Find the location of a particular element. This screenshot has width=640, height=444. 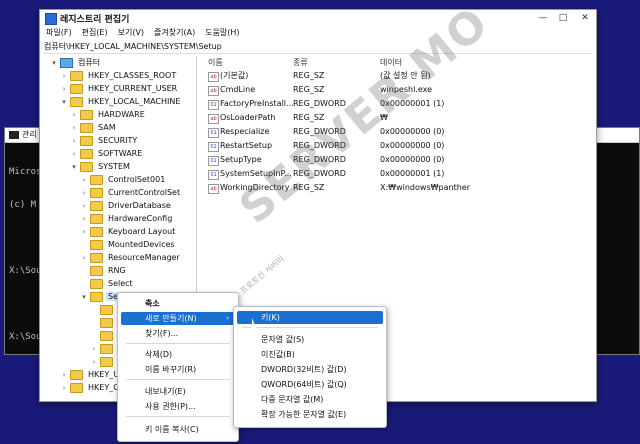

menu-file: 파일(F) is located at coordinates (59, 32).